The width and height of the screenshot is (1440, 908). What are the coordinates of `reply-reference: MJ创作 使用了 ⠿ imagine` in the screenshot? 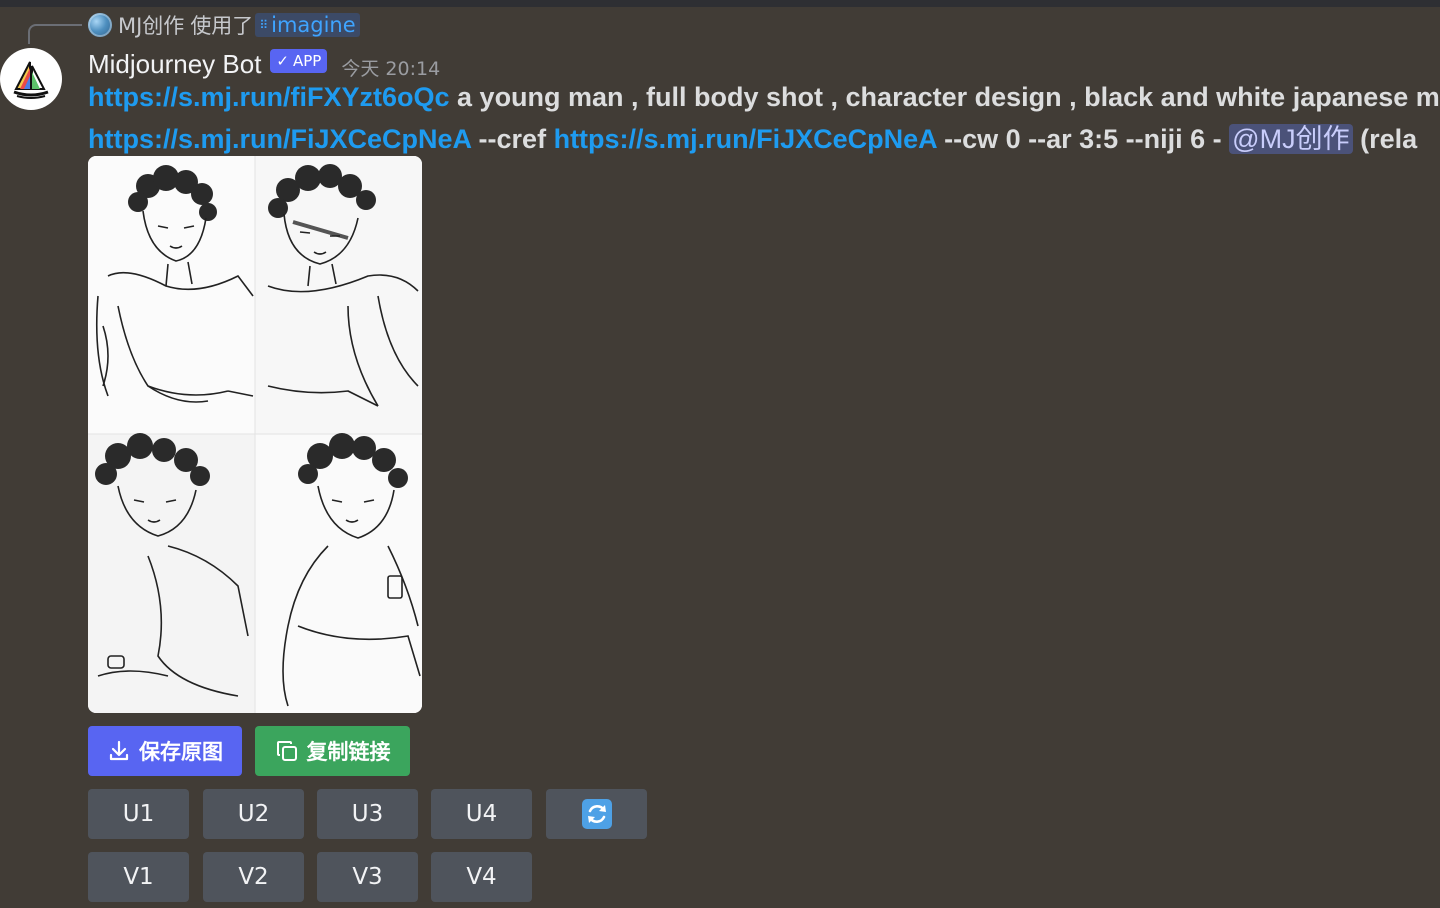 It's located at (224, 25).